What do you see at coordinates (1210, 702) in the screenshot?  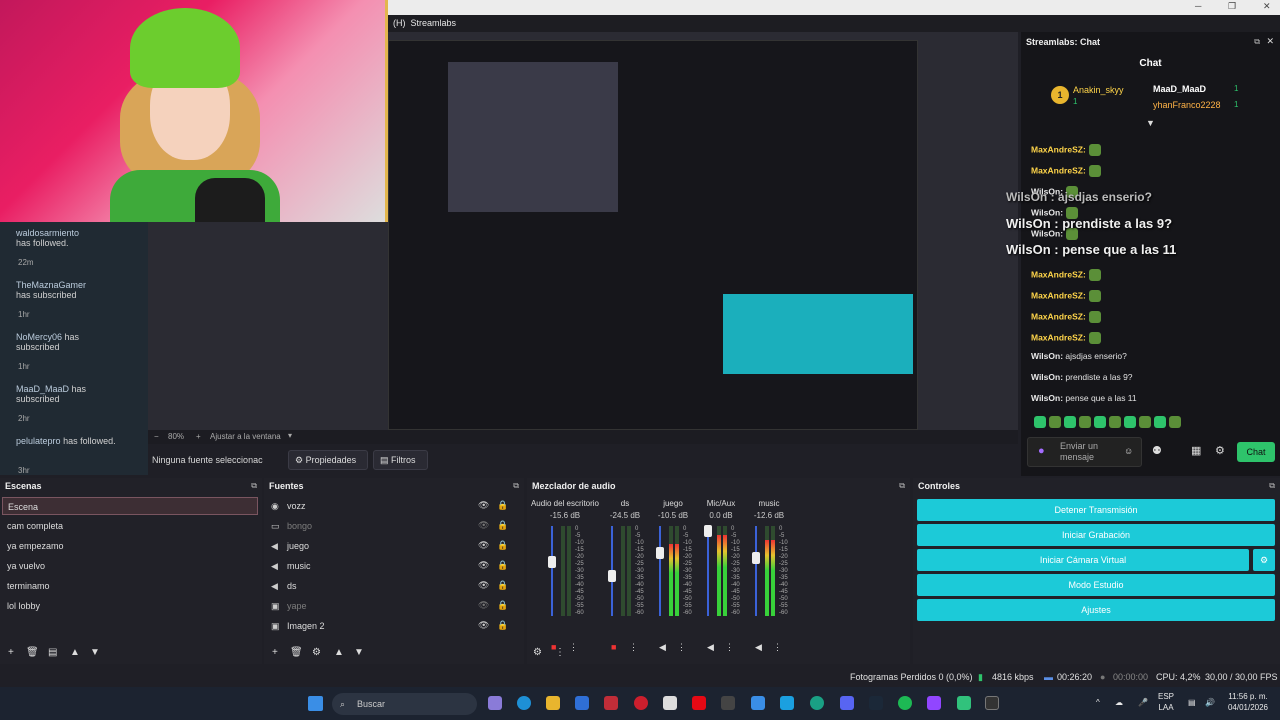 I see `volume-icon: 🔊` at bounding box center [1210, 702].